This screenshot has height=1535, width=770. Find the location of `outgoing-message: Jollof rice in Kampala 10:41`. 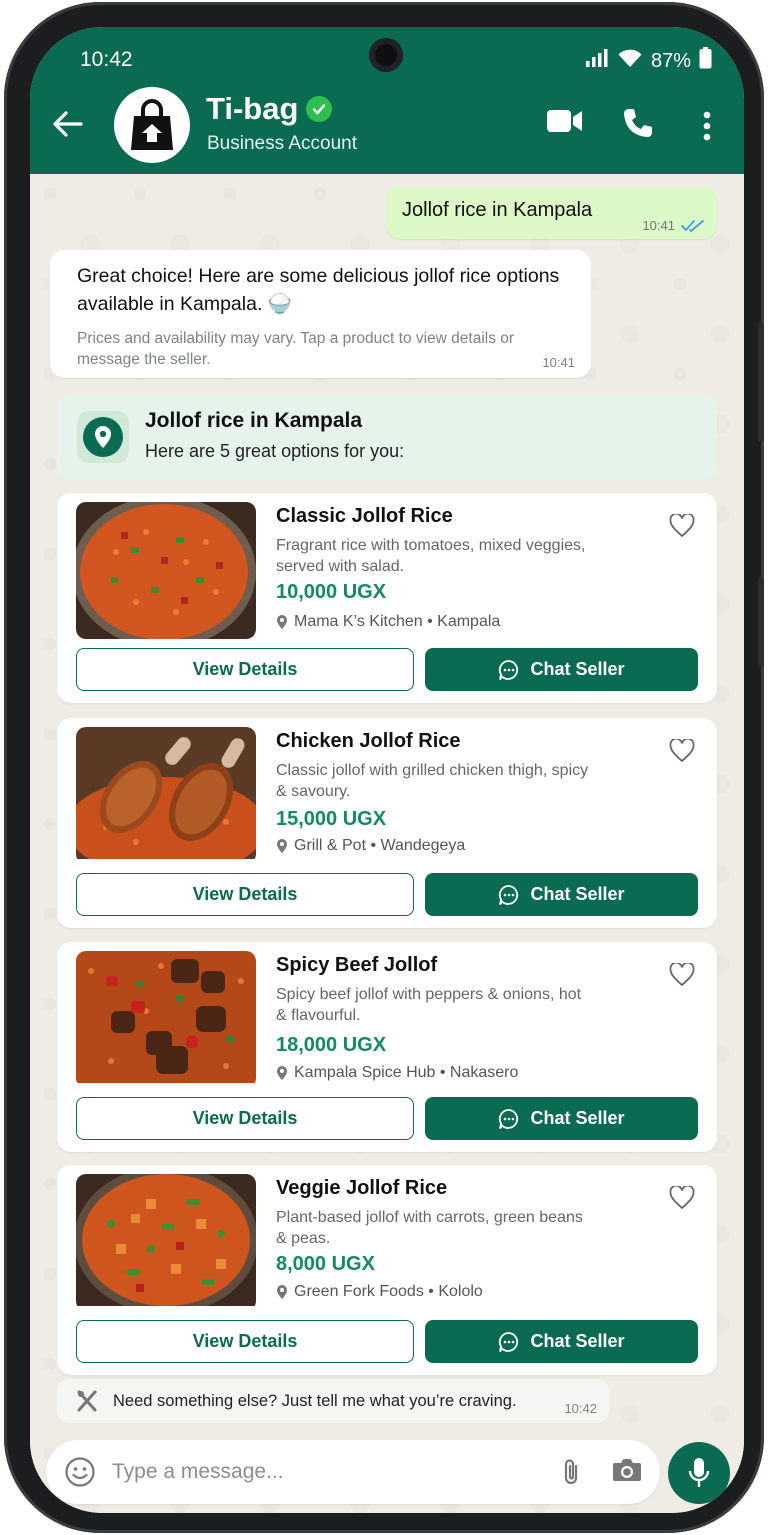

outgoing-message: Jollof rice in Kampala 10:41 is located at coordinates (551, 213).